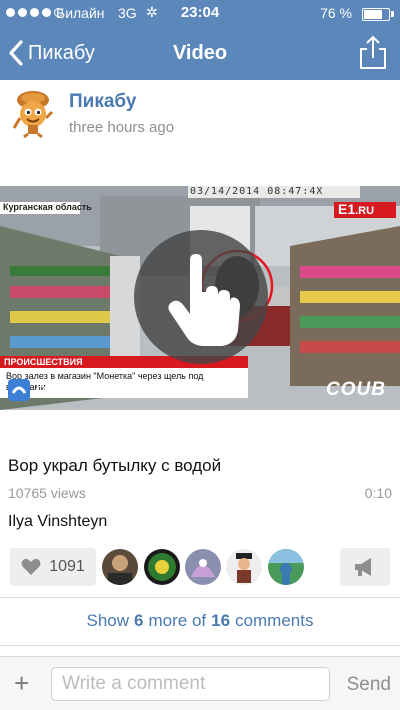 The height and width of the screenshot is (710, 400). What do you see at coordinates (369, 685) in the screenshot?
I see `send-button: Send` at bounding box center [369, 685].